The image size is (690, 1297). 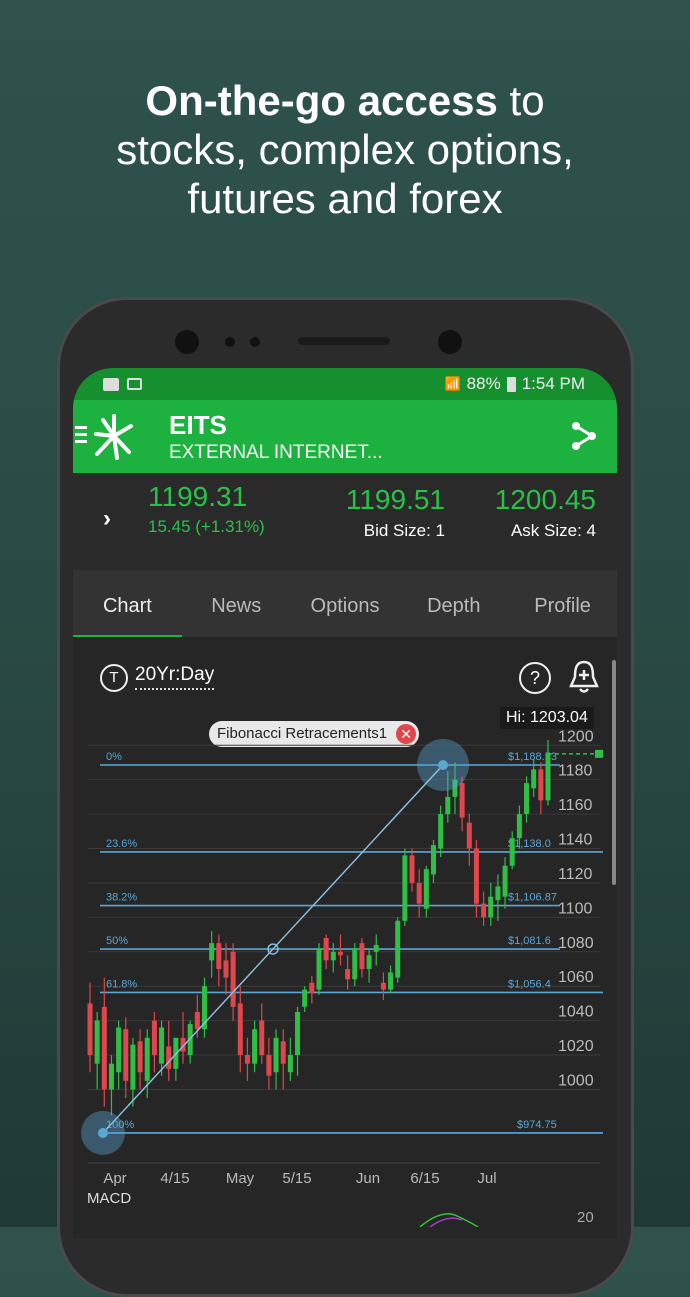 I want to click on x-tick-label: Jun, so click(x=368, y=1178).